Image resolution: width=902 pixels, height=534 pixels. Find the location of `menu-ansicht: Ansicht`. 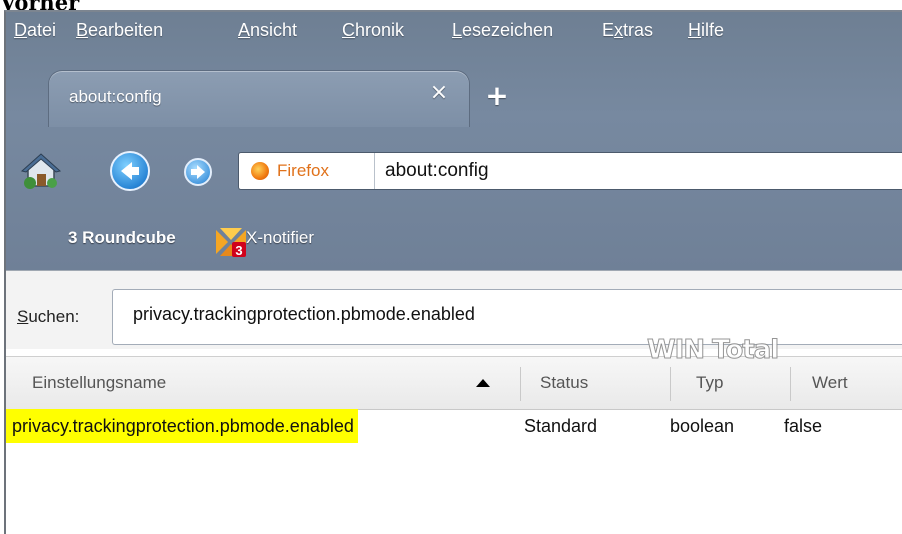

menu-ansicht: Ansicht is located at coordinates (267, 30).